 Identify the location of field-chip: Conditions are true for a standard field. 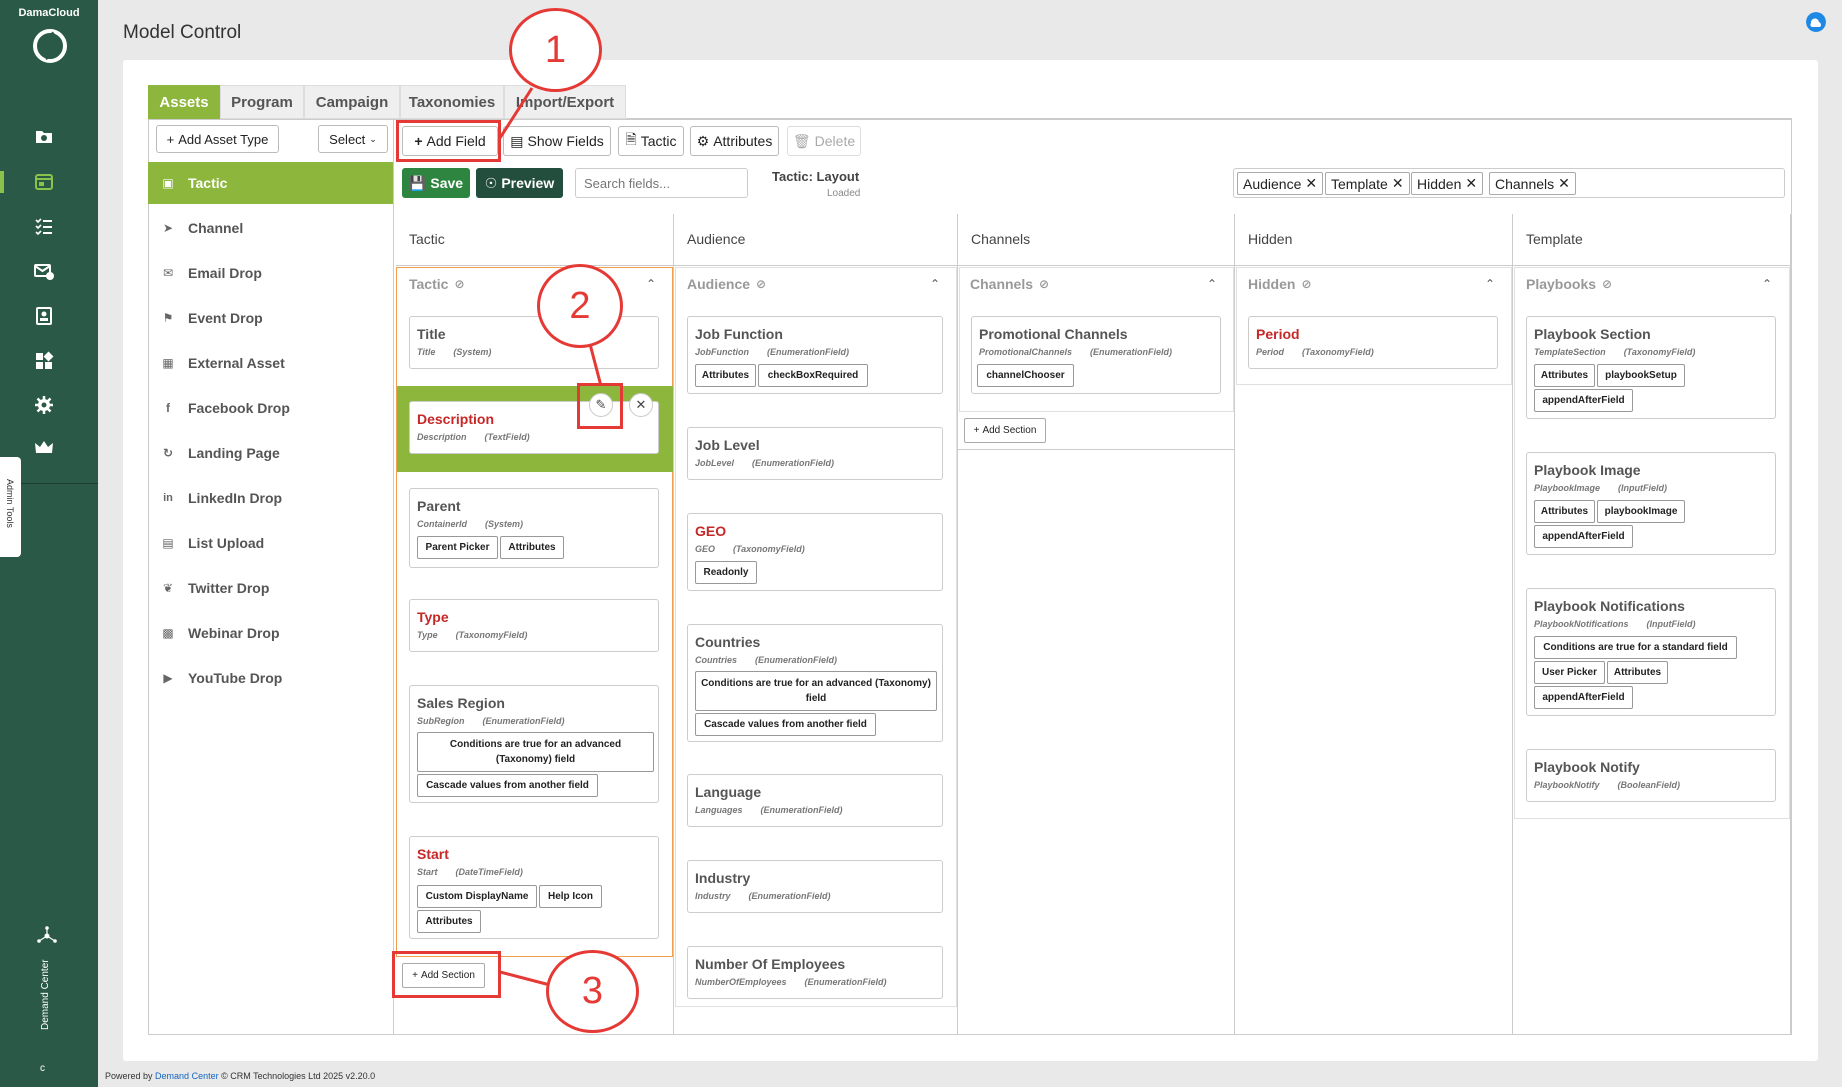
(1635, 647).